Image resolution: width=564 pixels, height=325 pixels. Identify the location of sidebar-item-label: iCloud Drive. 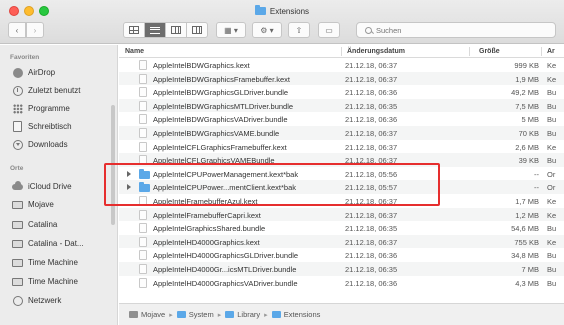
(50, 186).